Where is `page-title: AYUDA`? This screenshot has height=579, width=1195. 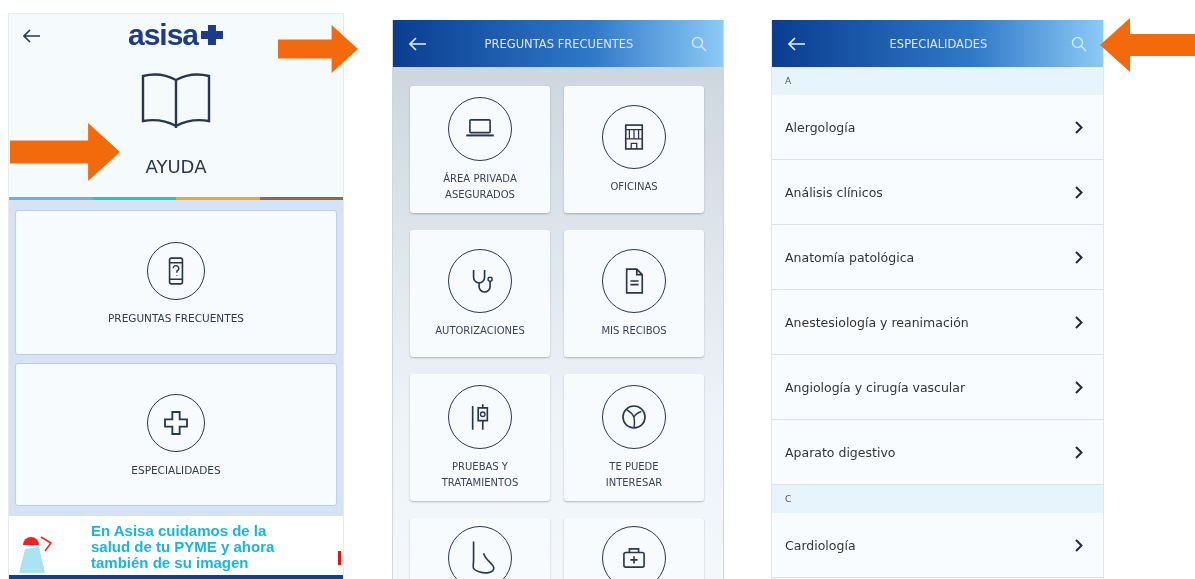
page-title: AYUDA is located at coordinates (176, 166).